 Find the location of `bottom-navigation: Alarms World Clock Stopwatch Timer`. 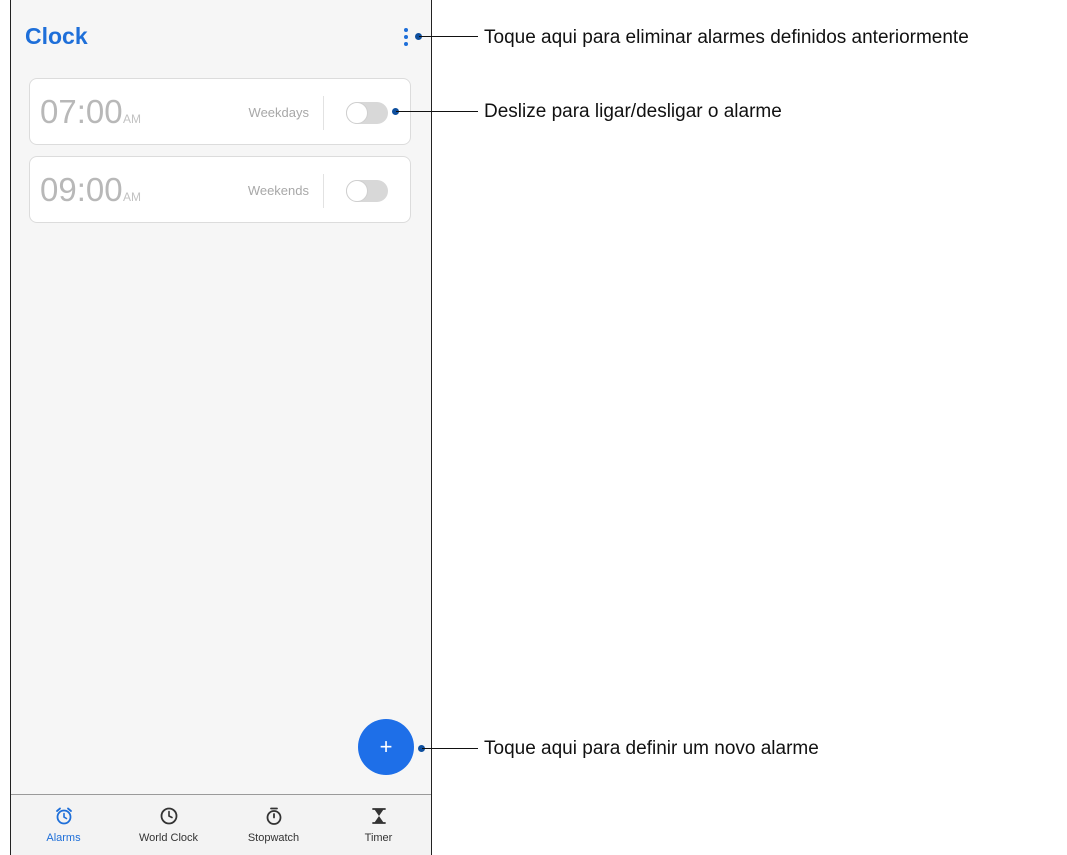

bottom-navigation: Alarms World Clock Stopwatch Timer is located at coordinates (221, 824).